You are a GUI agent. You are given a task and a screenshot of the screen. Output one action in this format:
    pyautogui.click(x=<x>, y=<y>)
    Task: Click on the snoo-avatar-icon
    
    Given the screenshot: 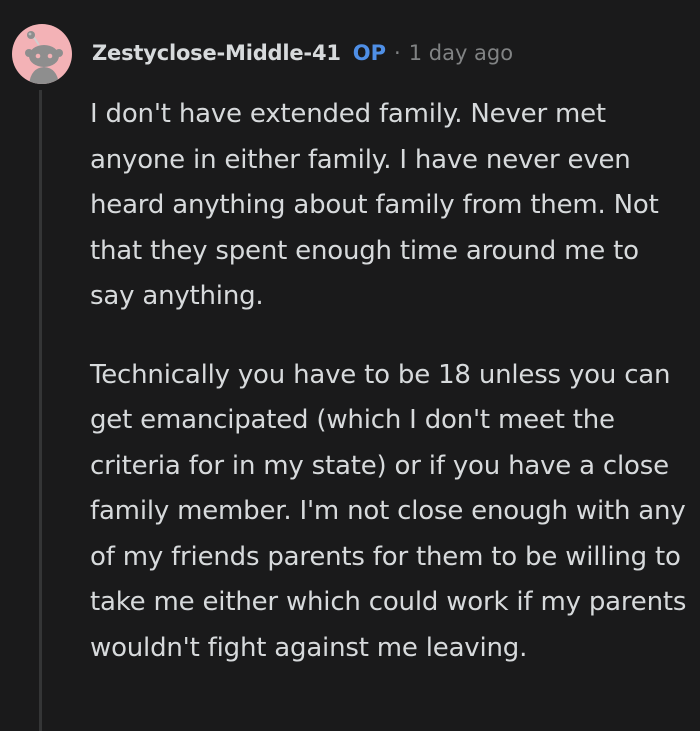 What is the action you would take?
    pyautogui.click(x=44, y=57)
    